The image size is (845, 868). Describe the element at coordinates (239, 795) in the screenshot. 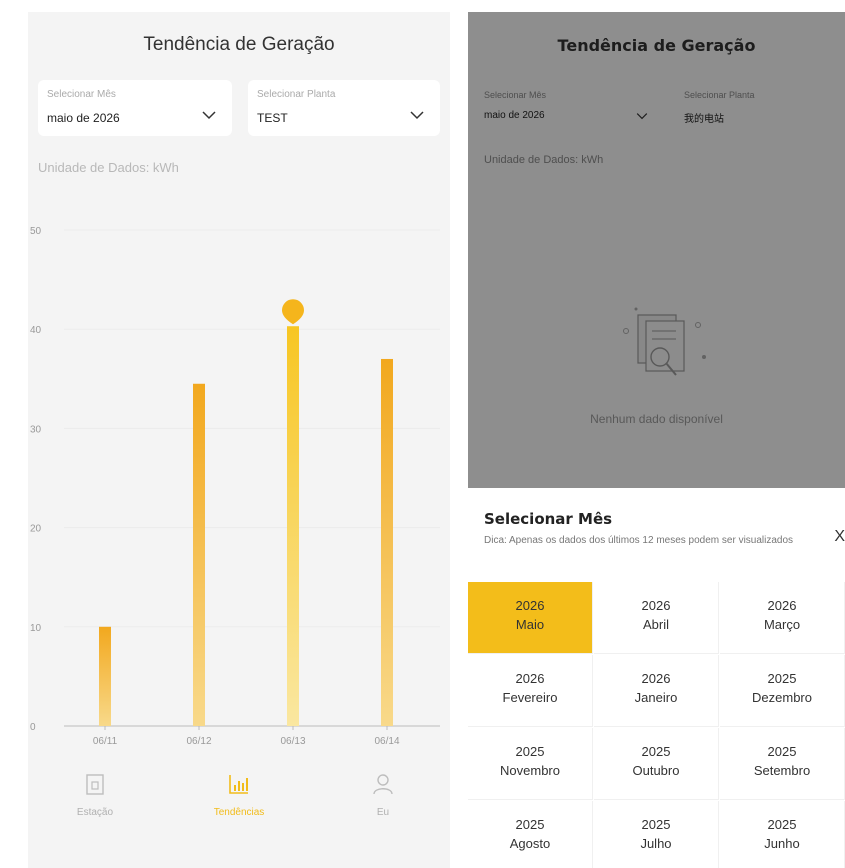

I see `tab-trends: Tendências` at that location.